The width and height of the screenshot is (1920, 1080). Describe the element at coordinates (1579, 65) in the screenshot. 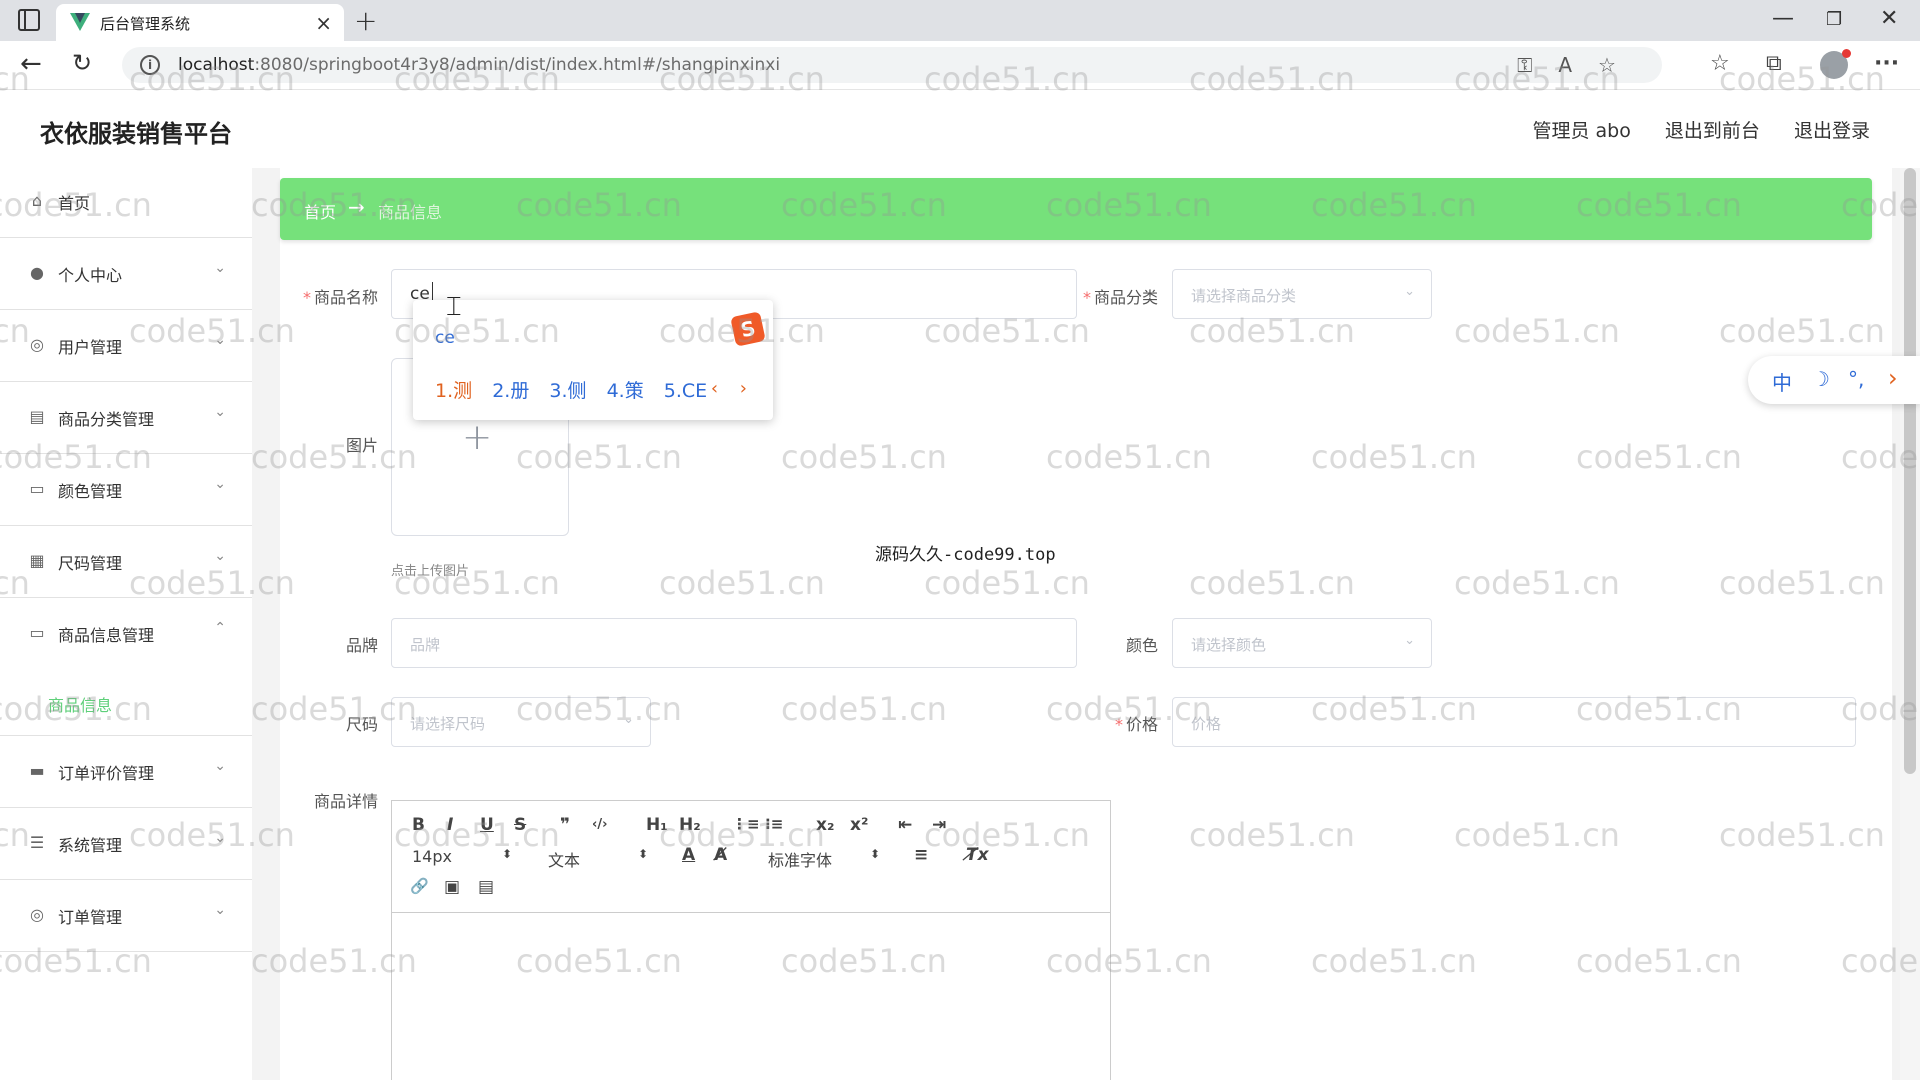

I see `address-actions: ⚿A☆` at that location.